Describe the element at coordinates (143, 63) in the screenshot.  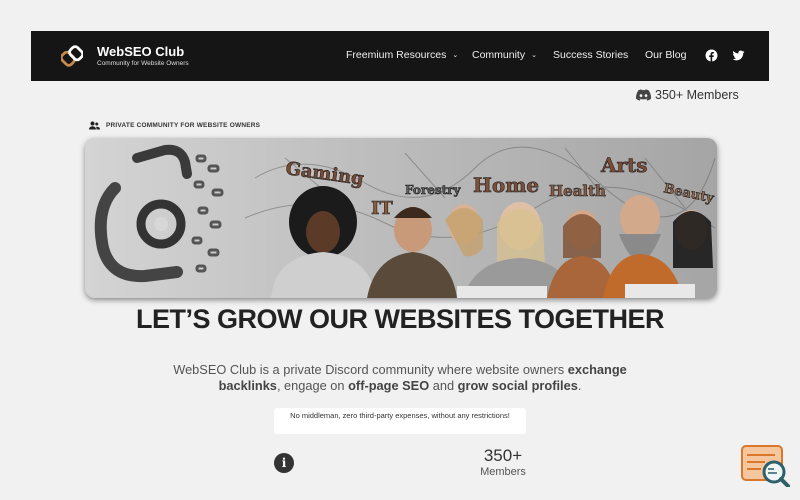
I see `brand-tagline: Community for Website Owners` at that location.